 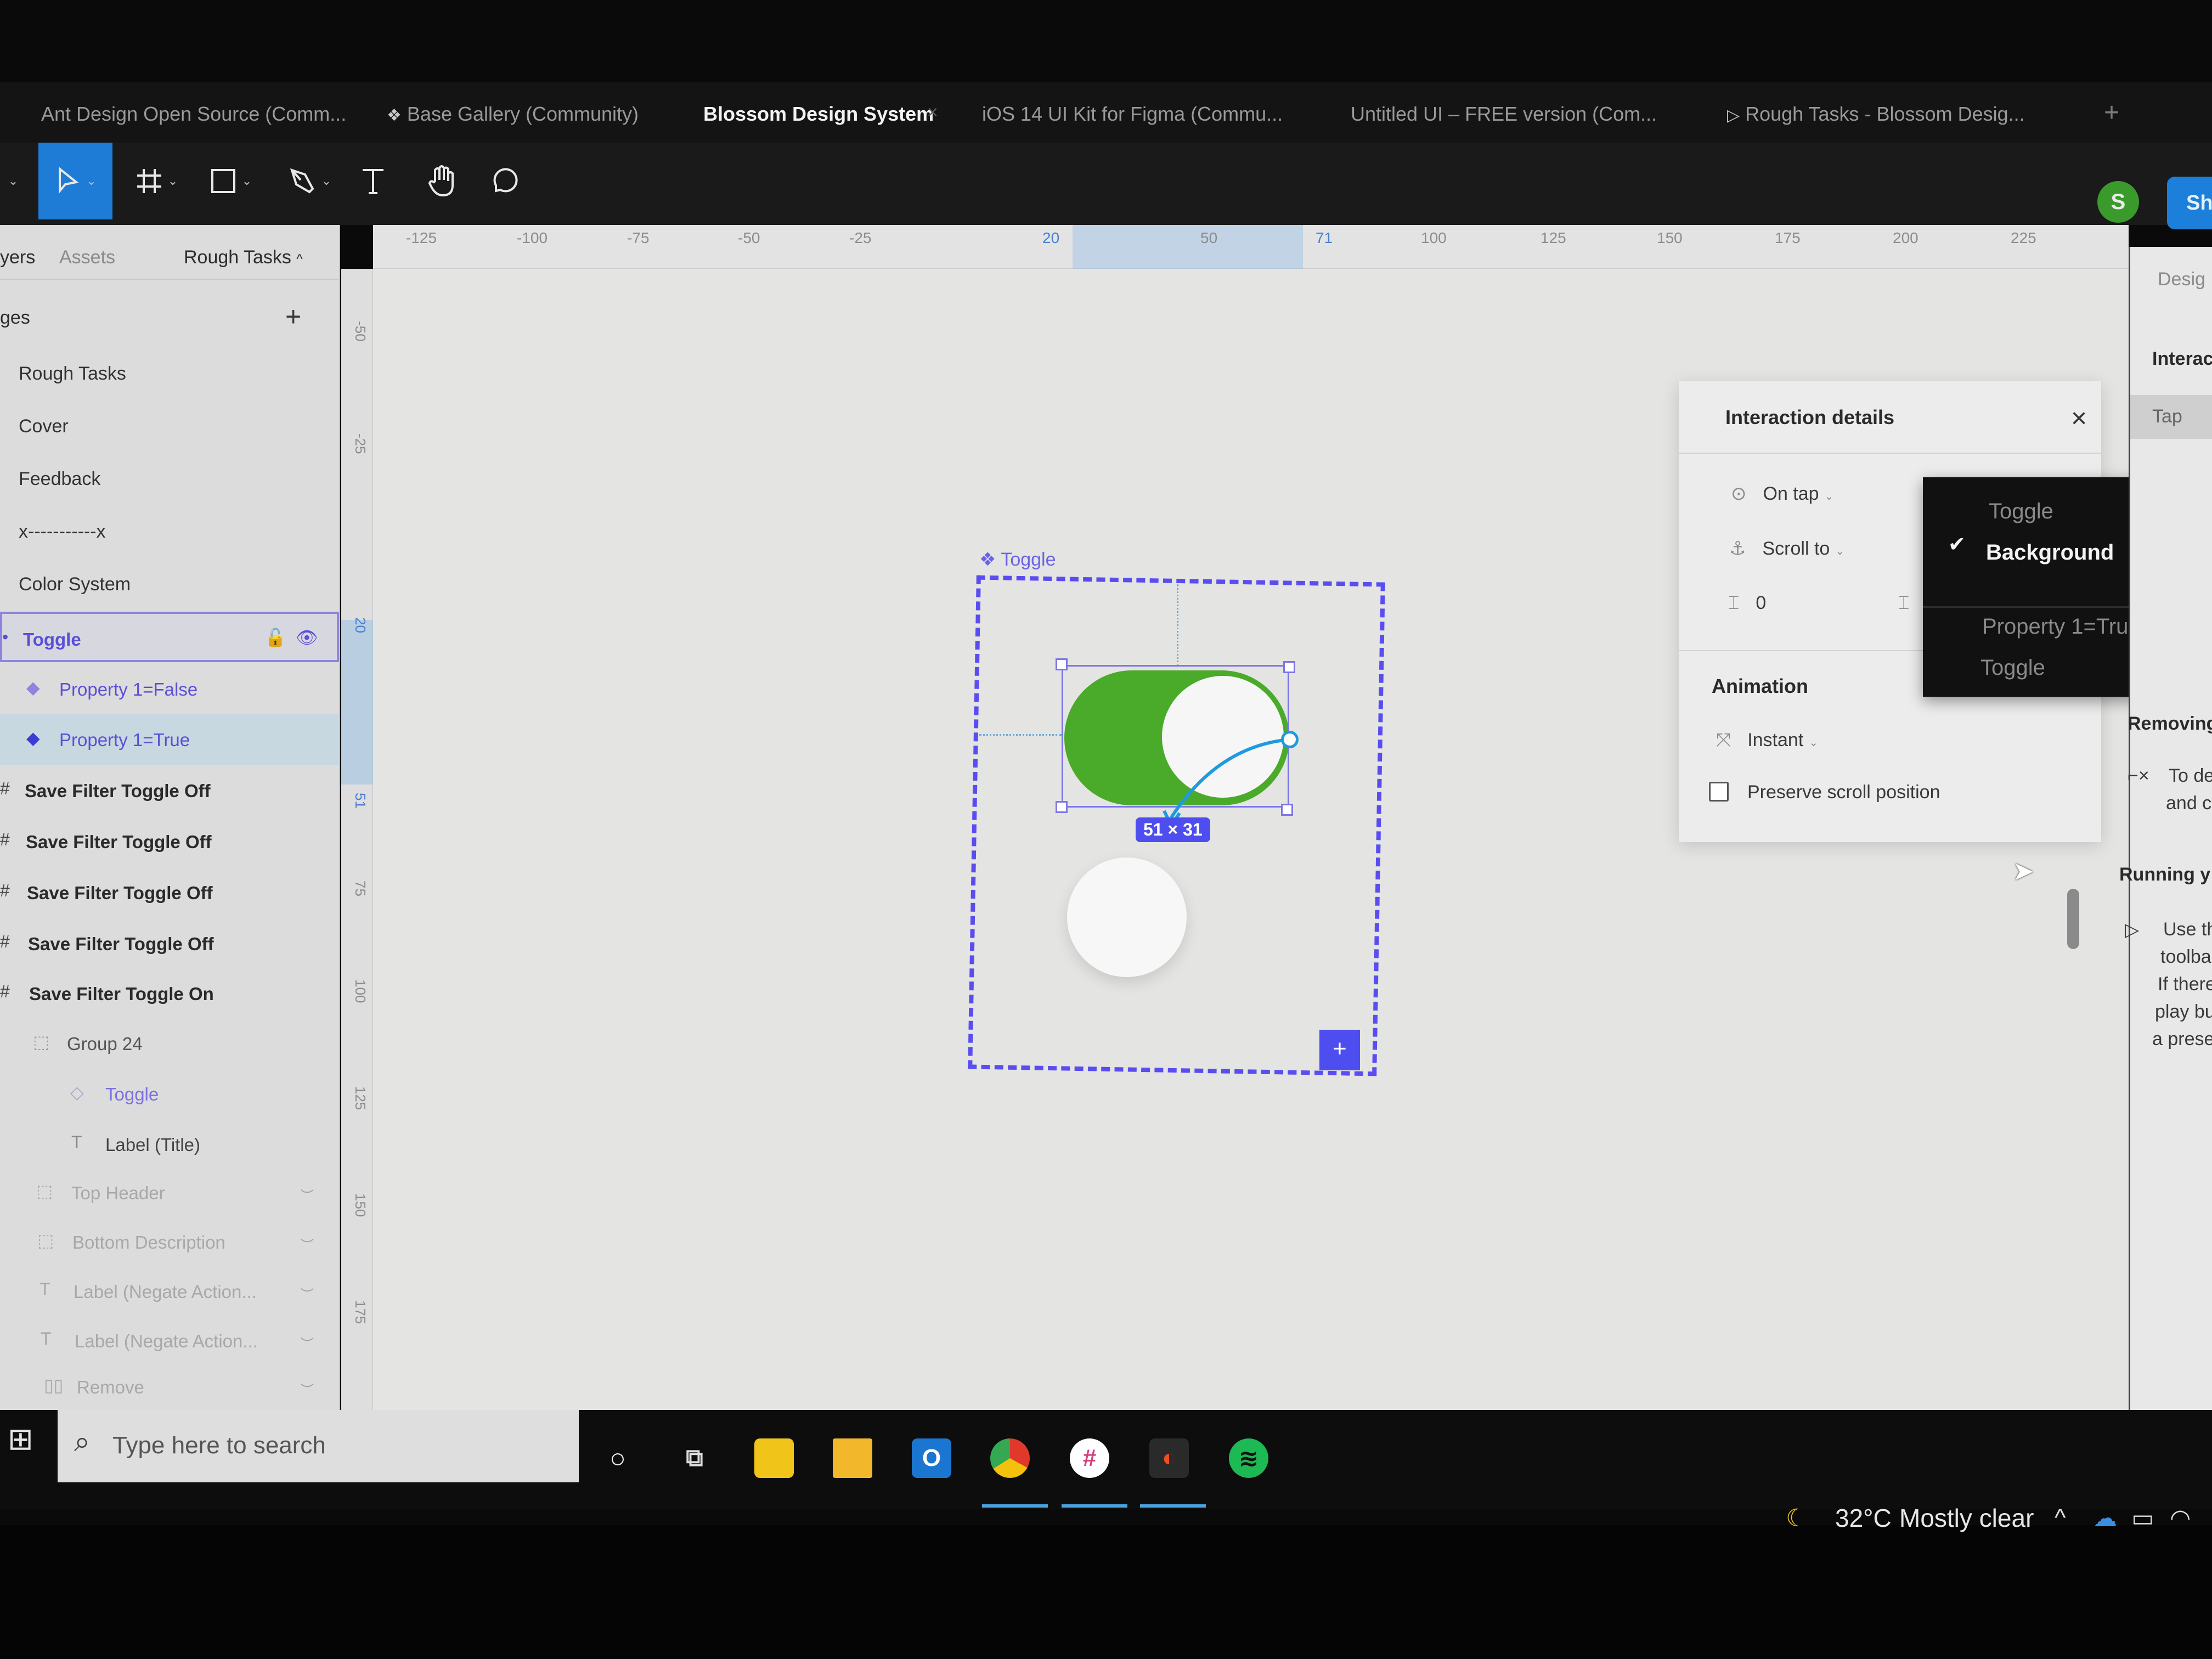 I want to click on trigger-dropdown: ⊙ On tap ⌄, so click(x=1782, y=494).